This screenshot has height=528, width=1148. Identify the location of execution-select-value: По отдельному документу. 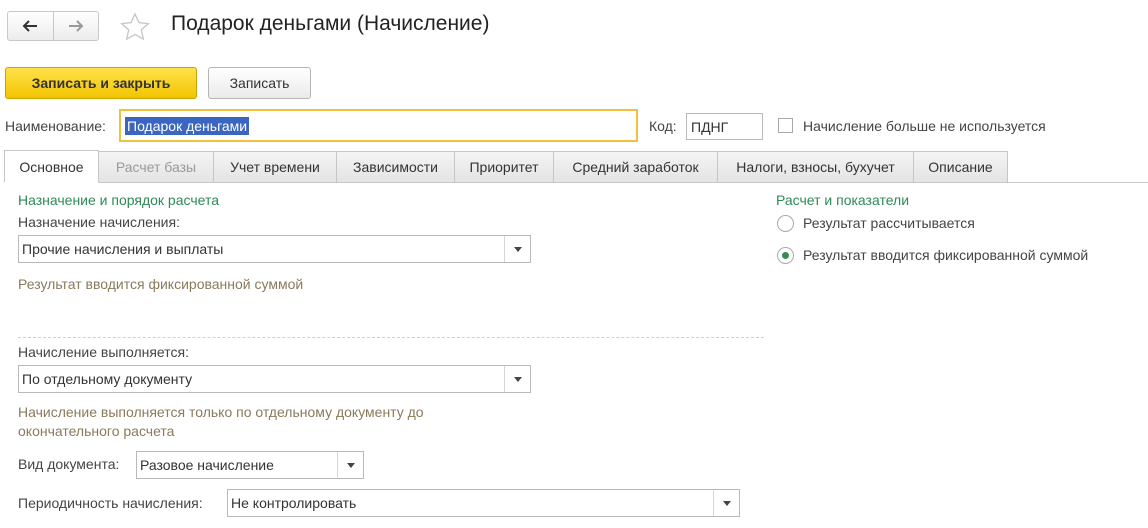
(107, 379).